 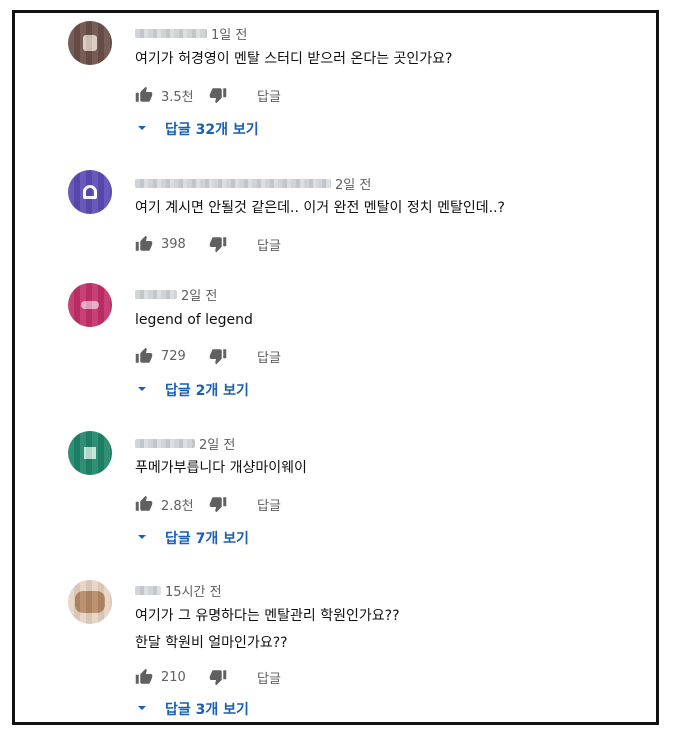 I want to click on comment-text-line: 여기가 허경영이 멘탈 스터디 받으러 온다는 곳인가요?, so click(x=294, y=59).